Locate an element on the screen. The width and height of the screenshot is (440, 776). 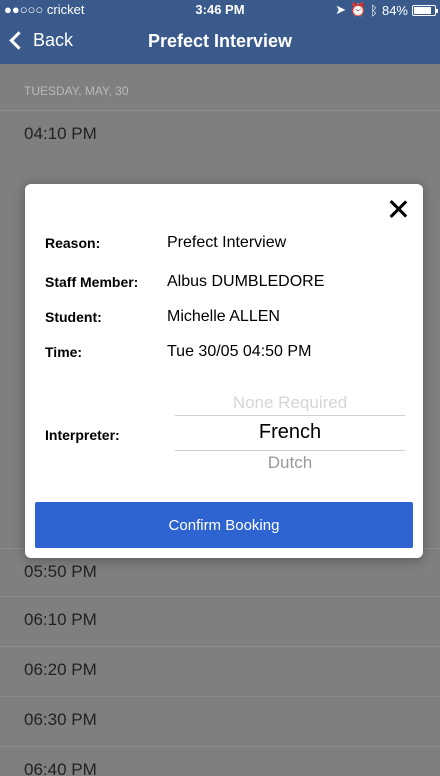
interpreter-picker: None Required French Dutch is located at coordinates (290, 434).